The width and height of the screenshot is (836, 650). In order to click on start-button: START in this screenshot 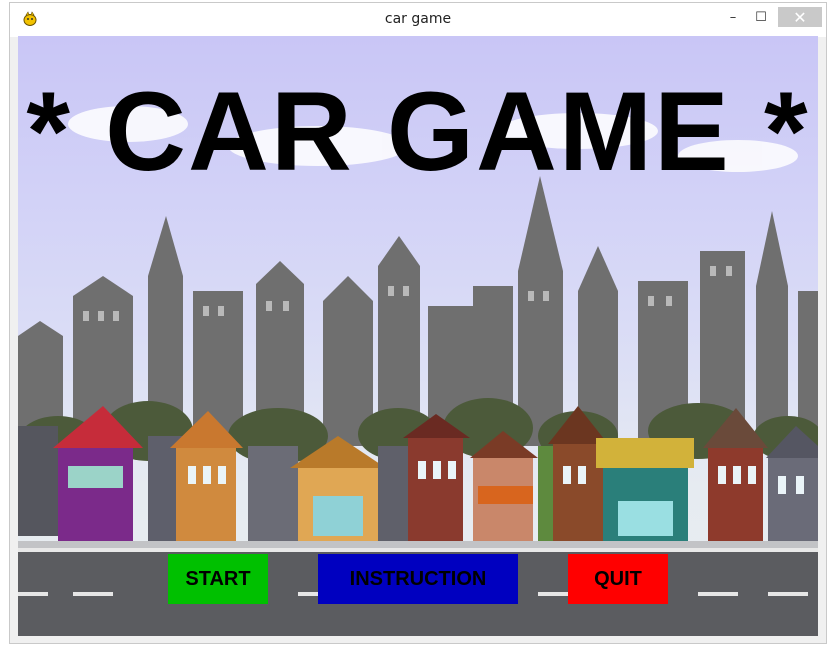, I will do `click(218, 579)`.